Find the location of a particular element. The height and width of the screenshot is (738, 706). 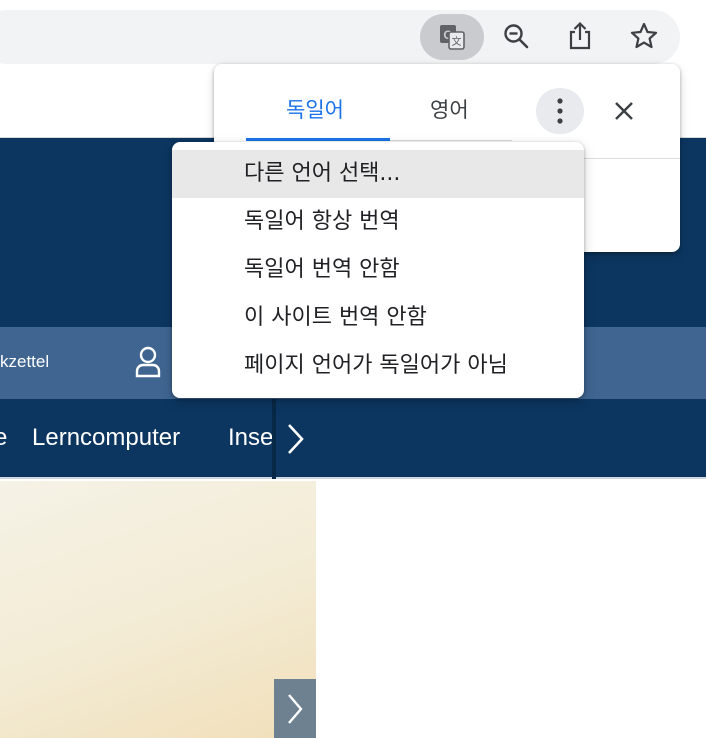

more-vert-icon is located at coordinates (560, 111).